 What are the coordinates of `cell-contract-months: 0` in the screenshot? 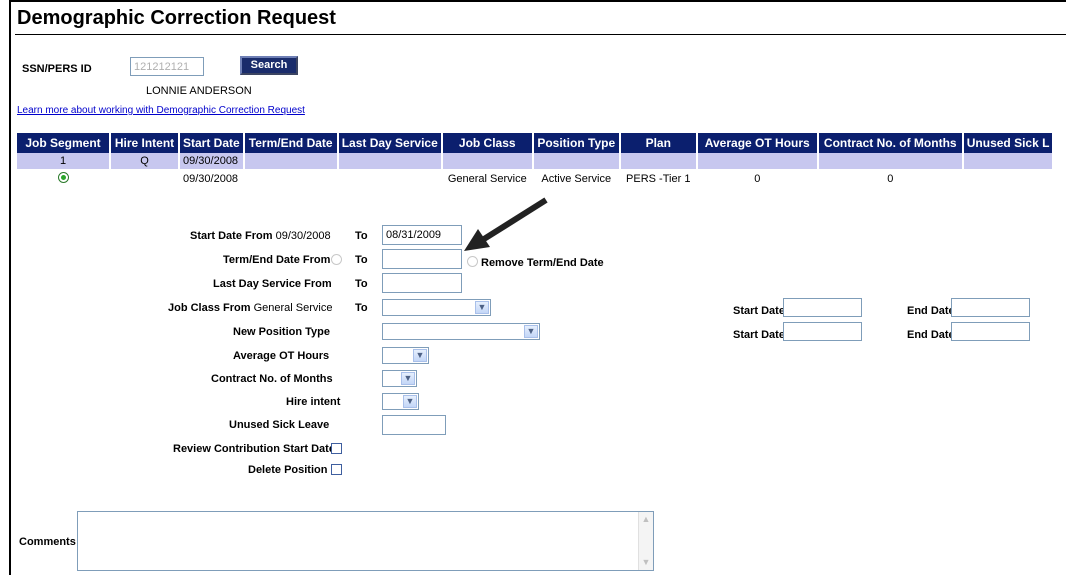 It's located at (890, 179).